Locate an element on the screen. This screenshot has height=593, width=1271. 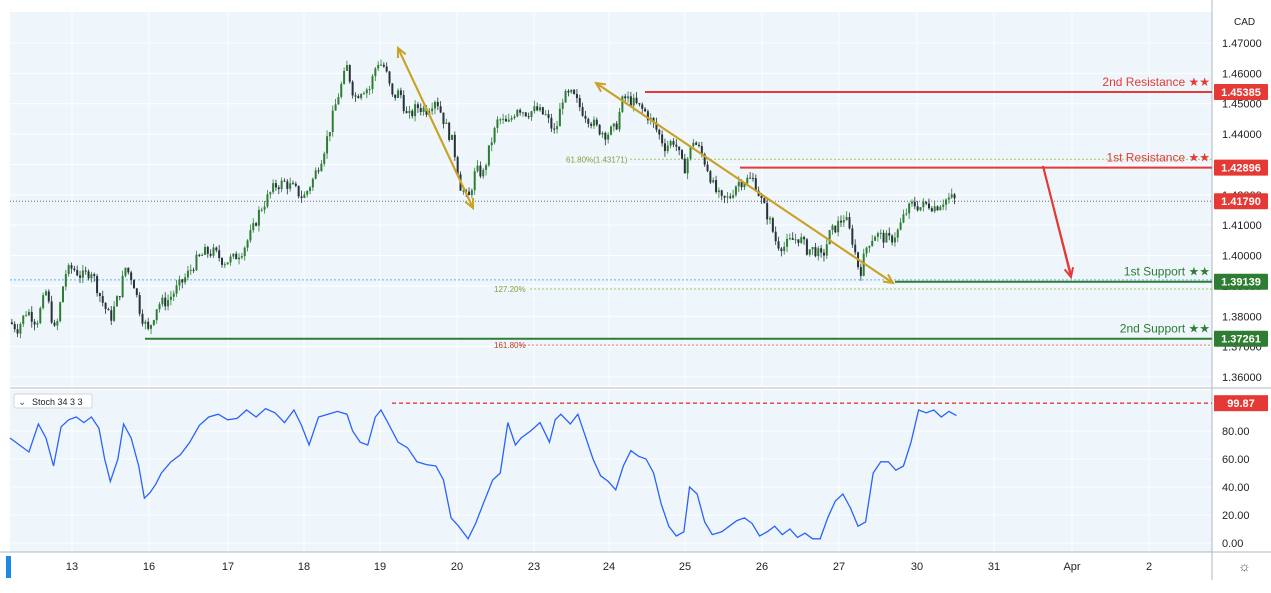
time-marker-icon is located at coordinates (8, 567).